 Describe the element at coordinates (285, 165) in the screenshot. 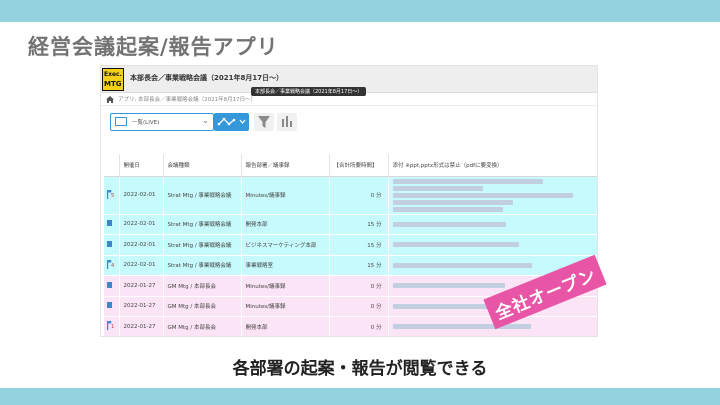

I see `header-department: 報告部署／議事録` at that location.